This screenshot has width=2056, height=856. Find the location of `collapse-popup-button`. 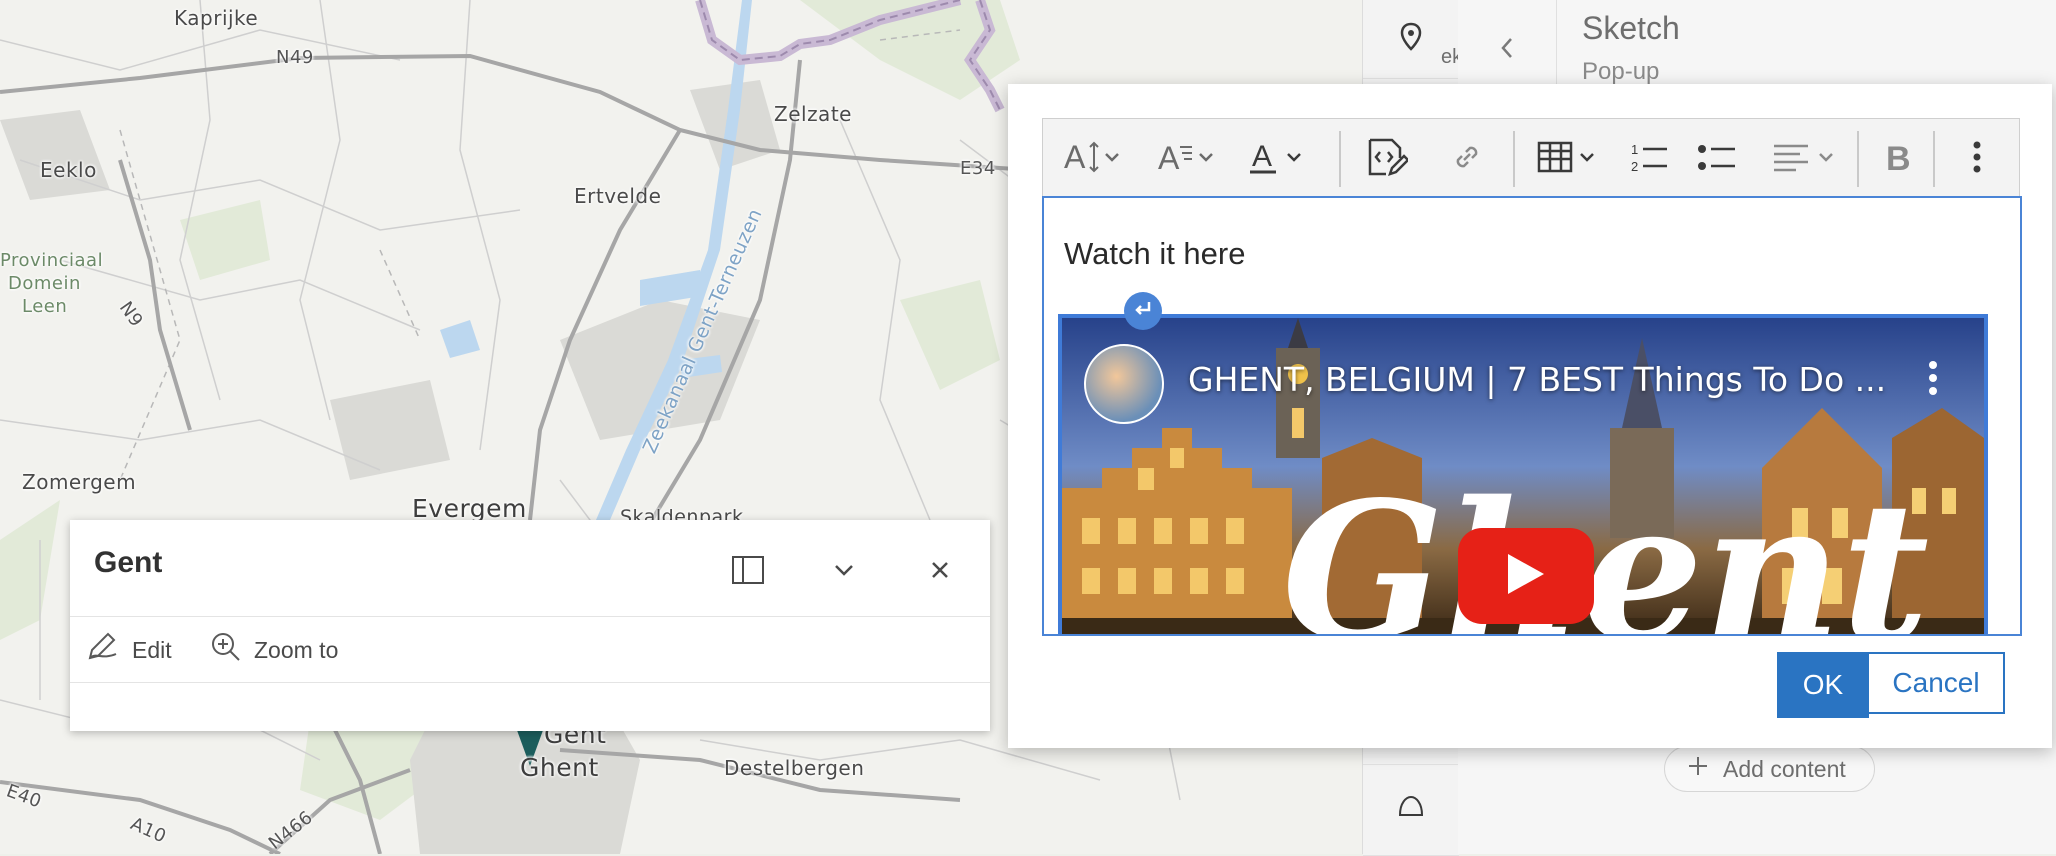

collapse-popup-button is located at coordinates (844, 572).